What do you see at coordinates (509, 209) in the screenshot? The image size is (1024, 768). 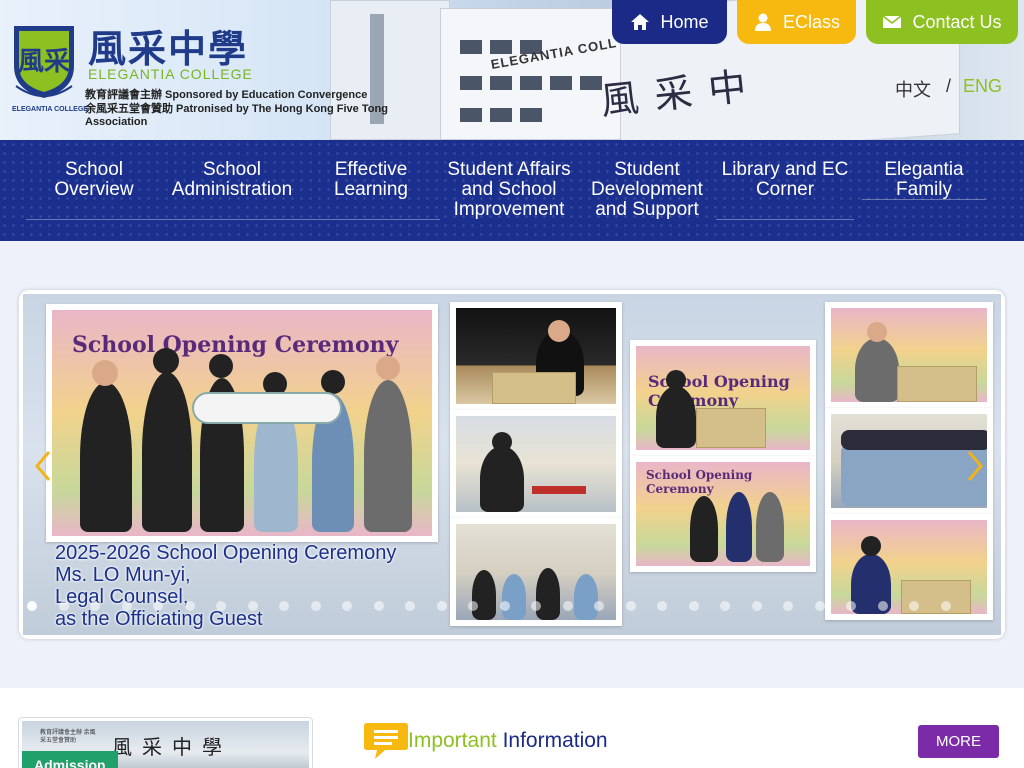 I see `nav-label-line: Improvement` at bounding box center [509, 209].